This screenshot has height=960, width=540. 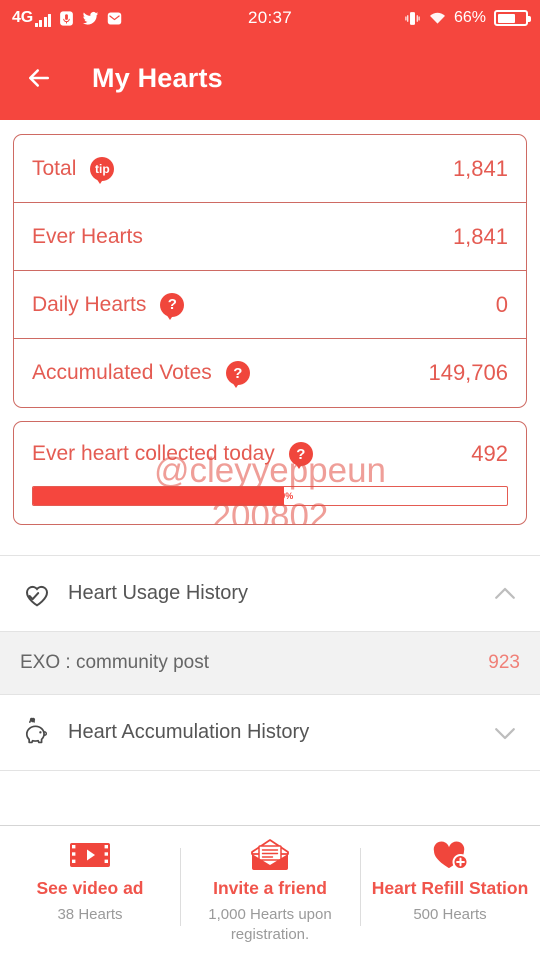 What do you see at coordinates (284, 496) in the screenshot?
I see `progress-percent-label: 49%` at bounding box center [284, 496].